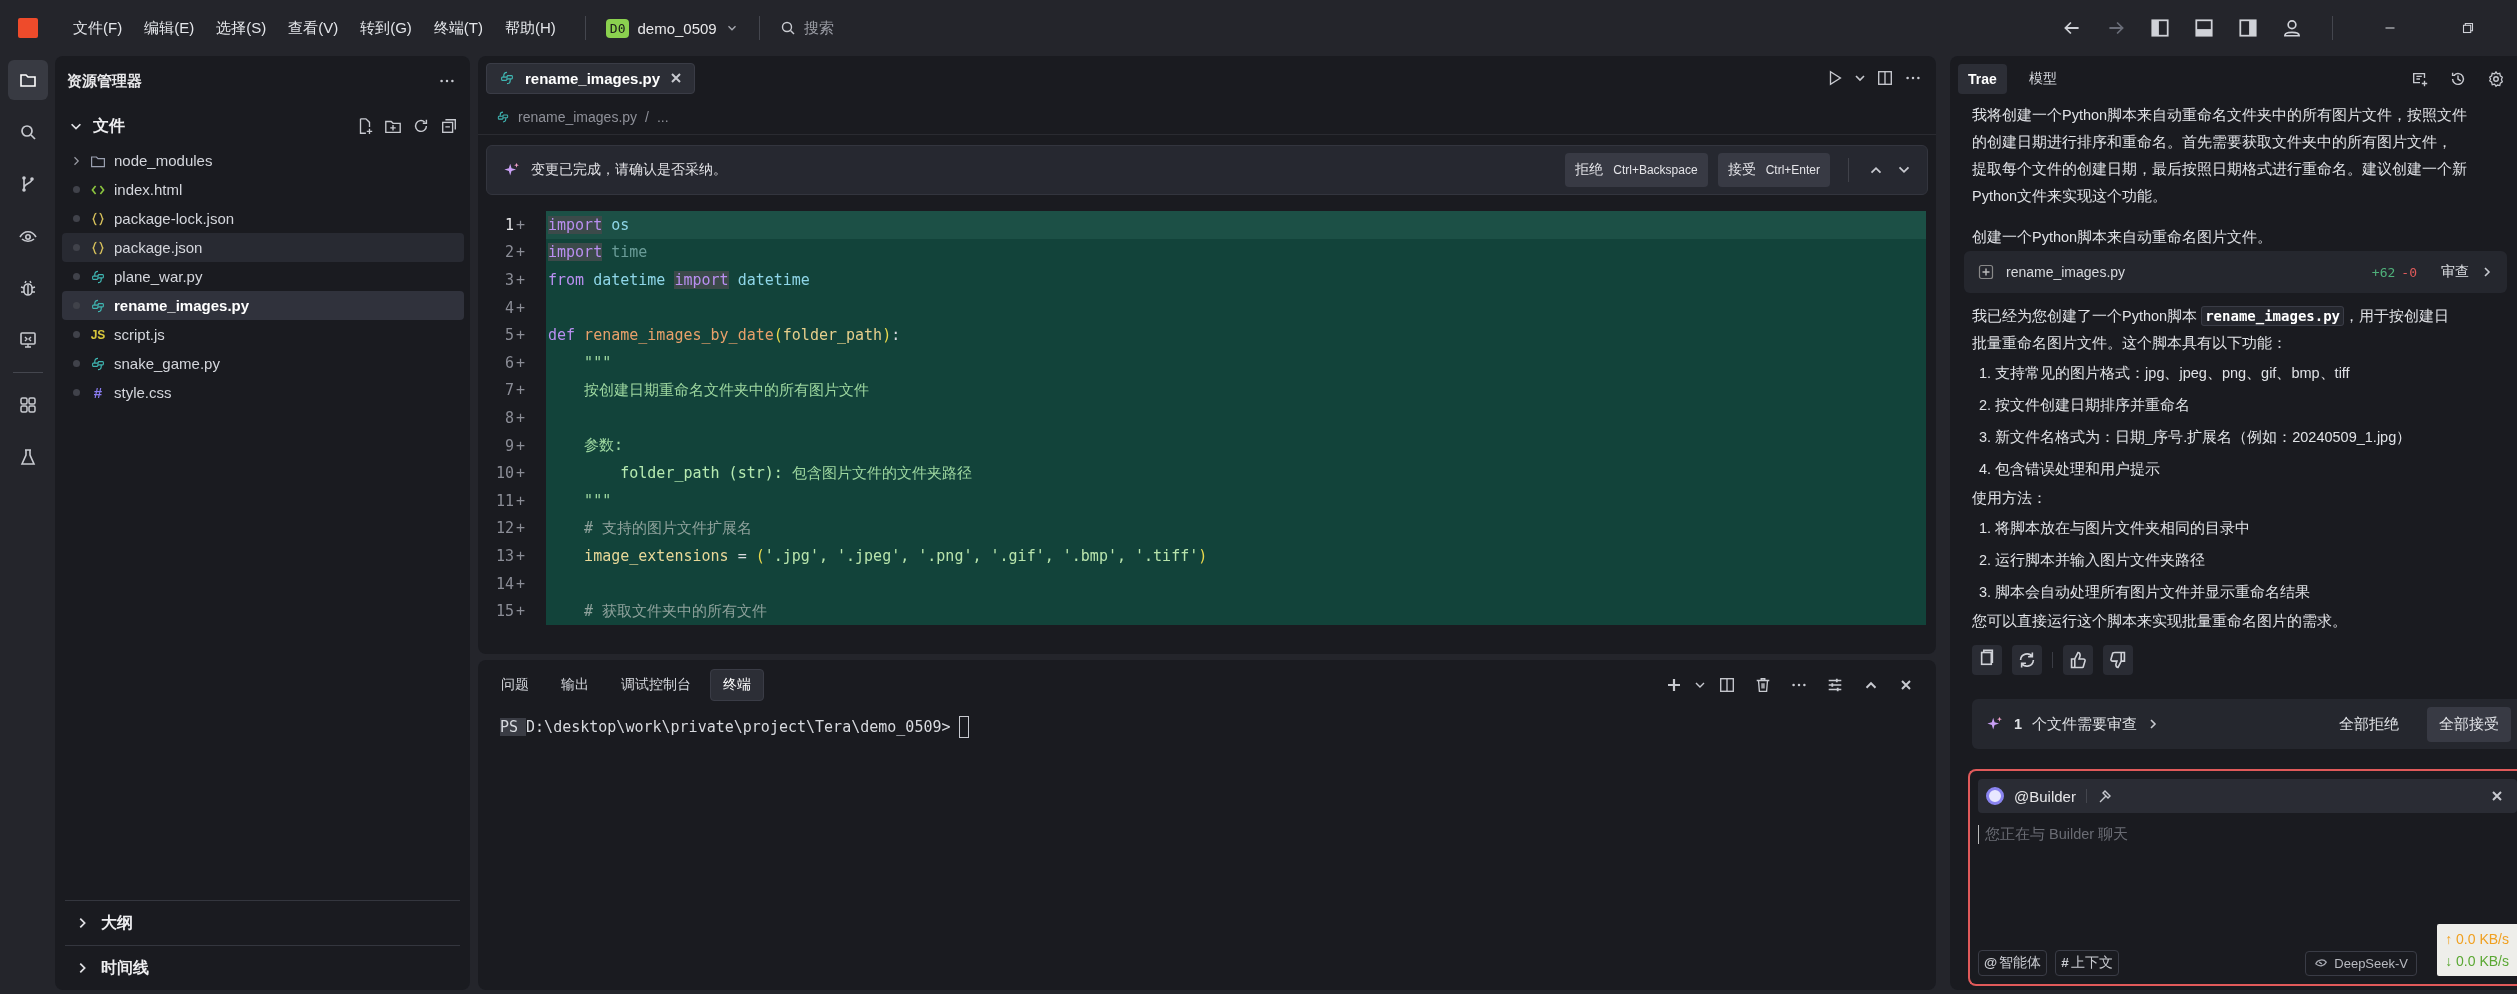 The image size is (2517, 994). Describe the element at coordinates (909, 28) in the screenshot. I see `search-field: 搜索` at that location.